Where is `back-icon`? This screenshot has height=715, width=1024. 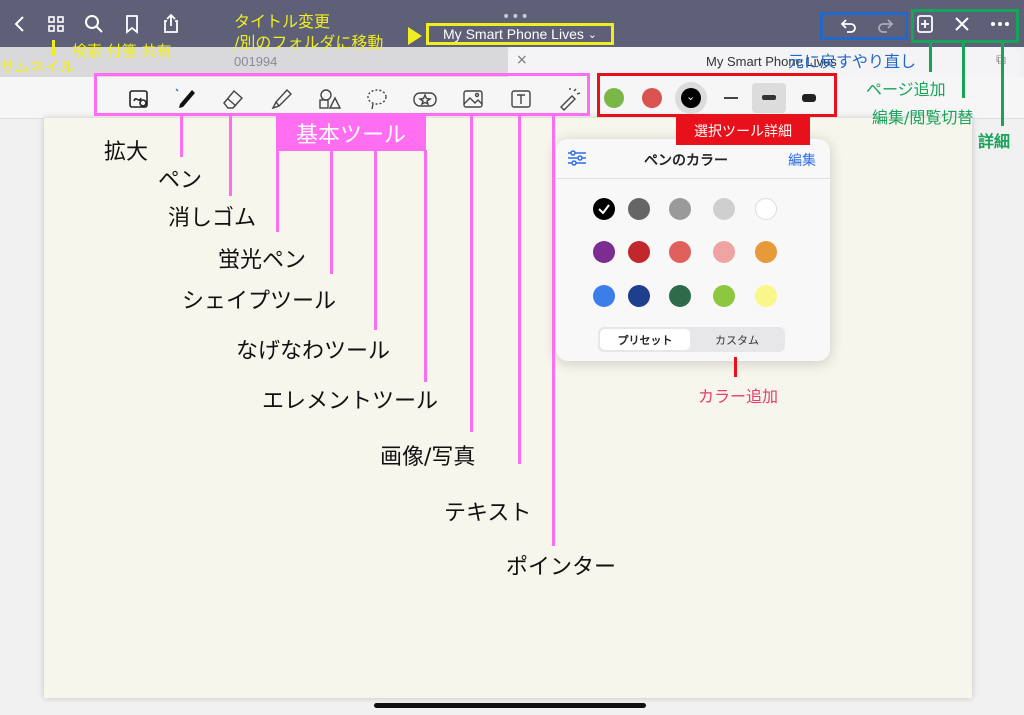 back-icon is located at coordinates (20, 24).